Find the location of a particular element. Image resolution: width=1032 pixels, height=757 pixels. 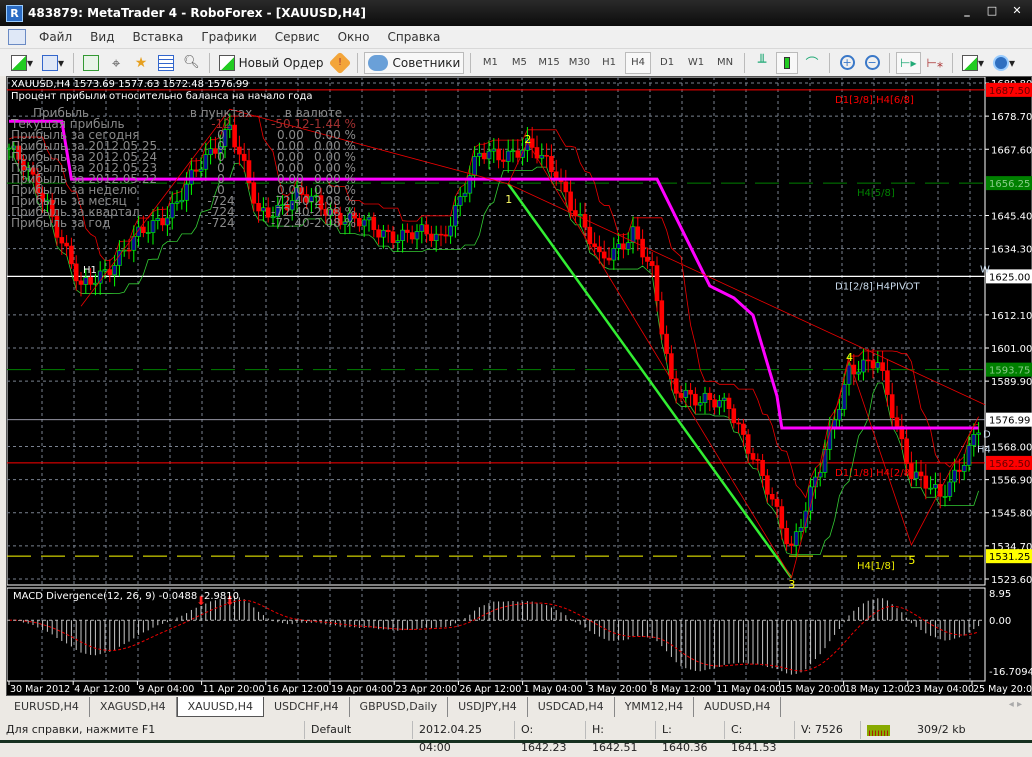

status-traffic: 309/2 kb is located at coordinates (941, 729).